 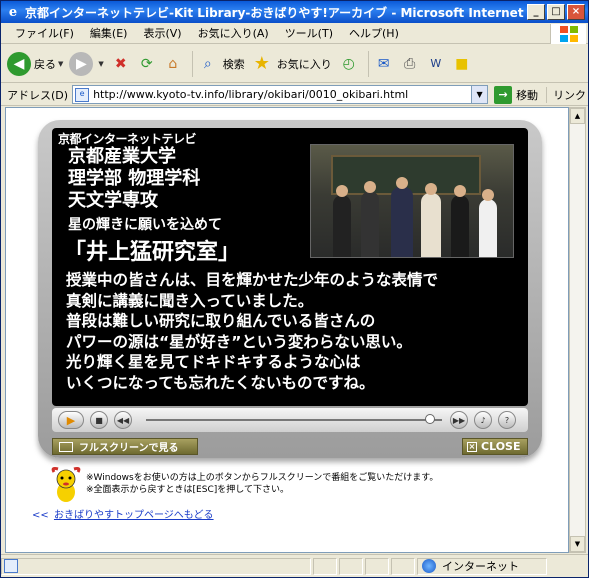 I want to click on print-icon: ⎙, so click(x=410, y=64).